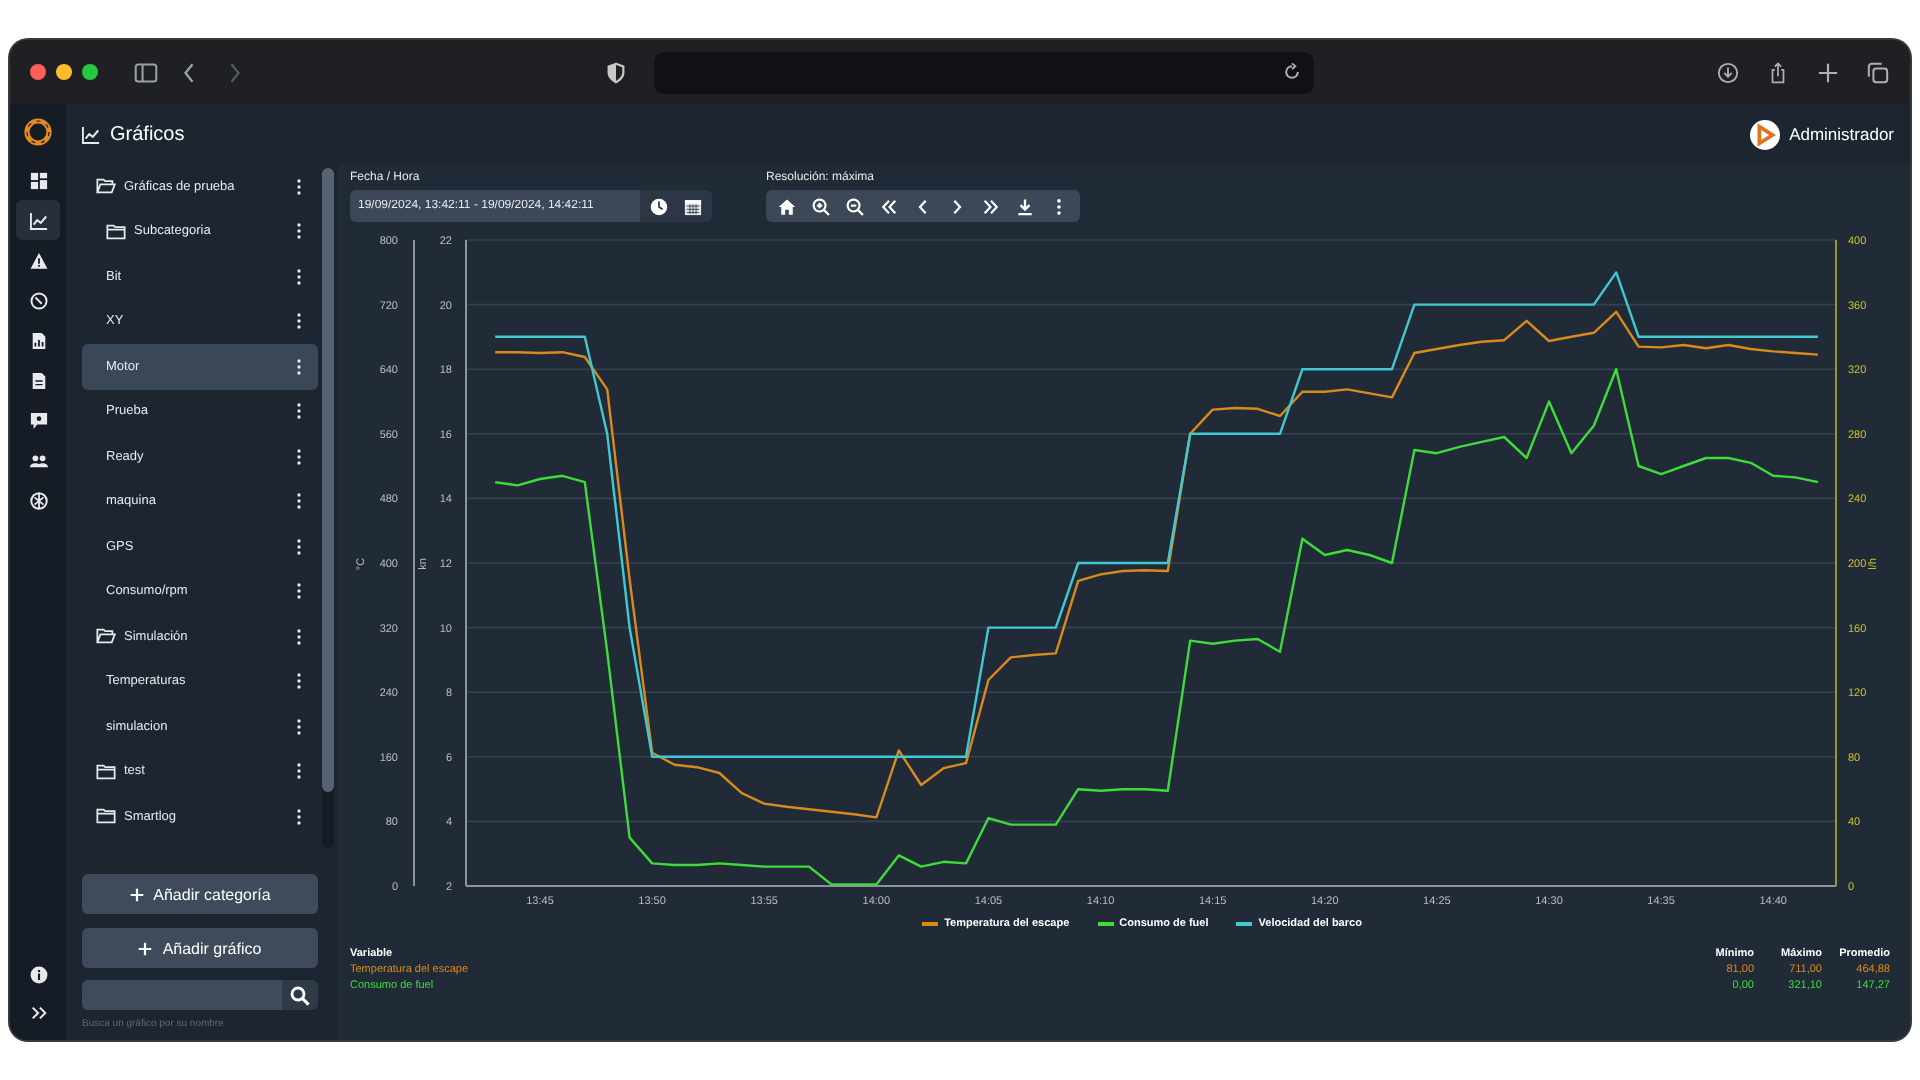  What do you see at coordinates (38, 420) in the screenshot?
I see `chat-icon` at bounding box center [38, 420].